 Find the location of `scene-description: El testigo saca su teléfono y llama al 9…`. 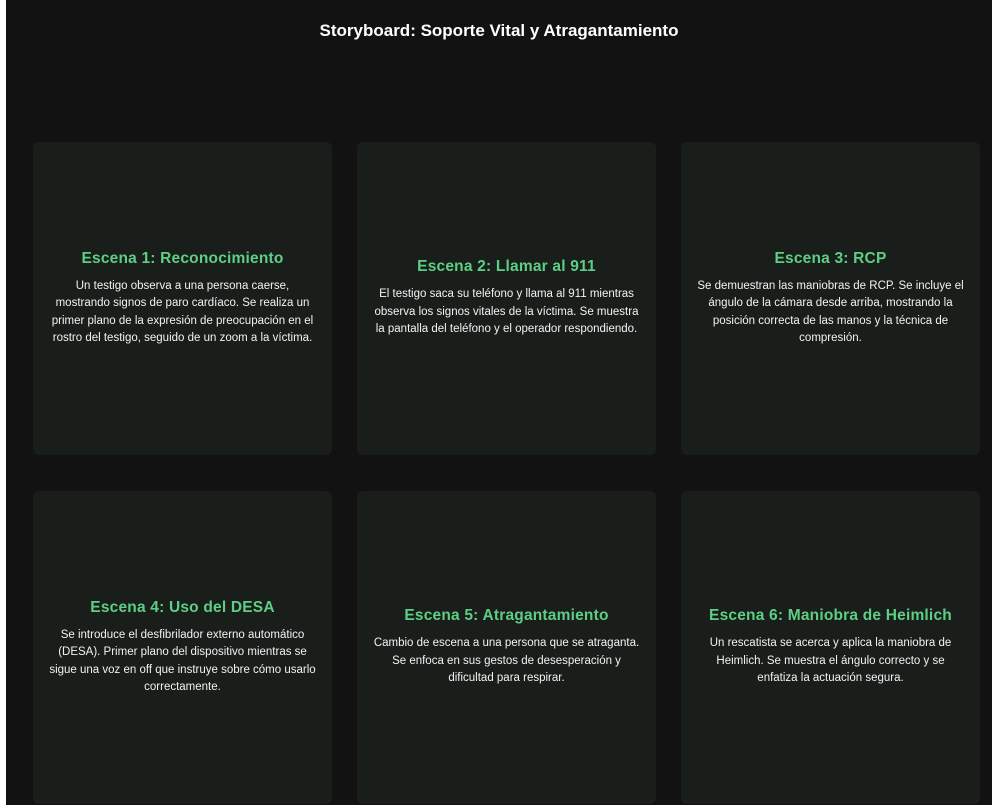

scene-description: El testigo saca su teléfono y llama al 9… is located at coordinates (506, 312).